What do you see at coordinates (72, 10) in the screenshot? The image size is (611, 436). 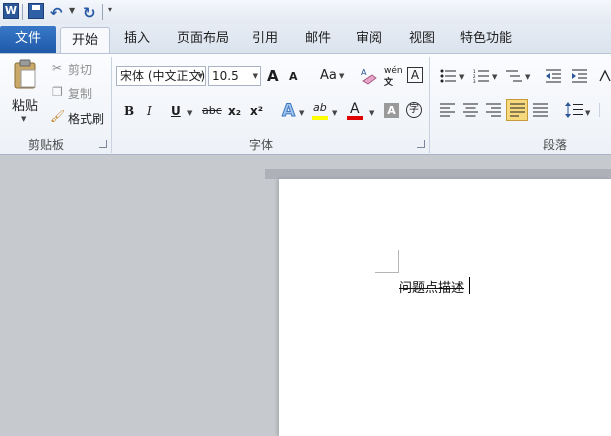 I see `undo-dropdown-icon: ▼` at bounding box center [72, 10].